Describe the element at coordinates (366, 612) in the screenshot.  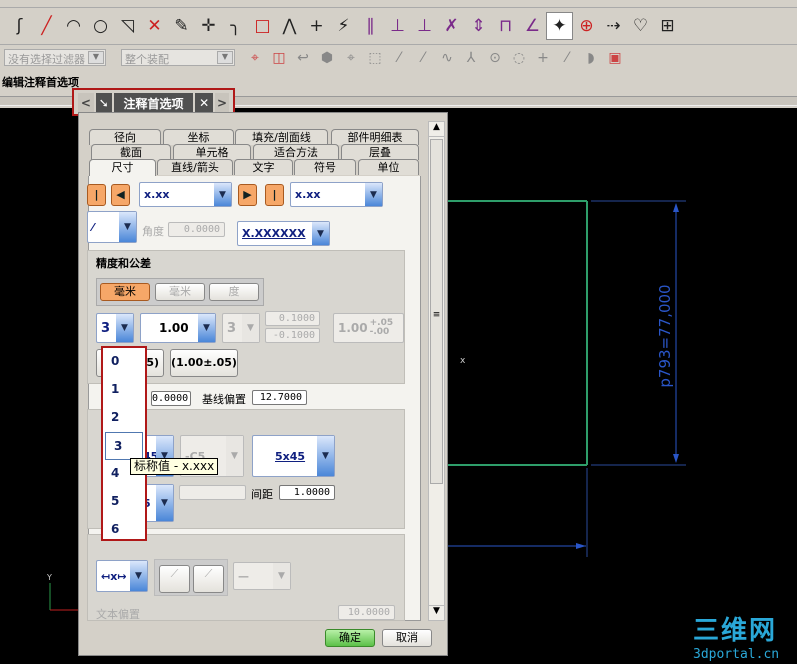
I see `text-offset-input: 10.0000` at that location.